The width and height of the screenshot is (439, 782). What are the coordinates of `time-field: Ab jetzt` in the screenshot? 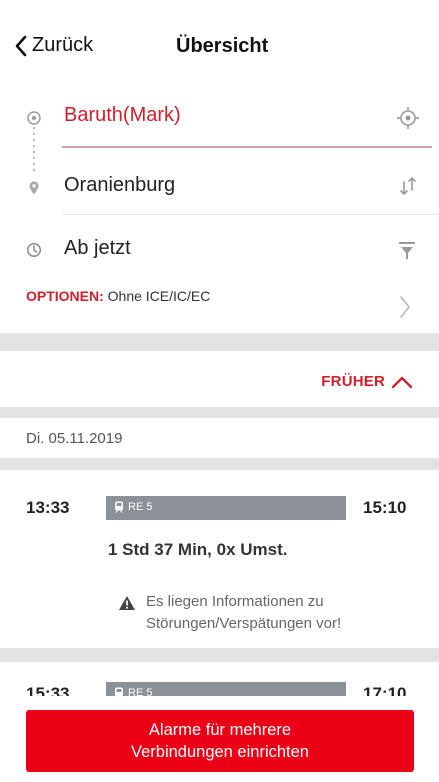 It's located at (219, 250).